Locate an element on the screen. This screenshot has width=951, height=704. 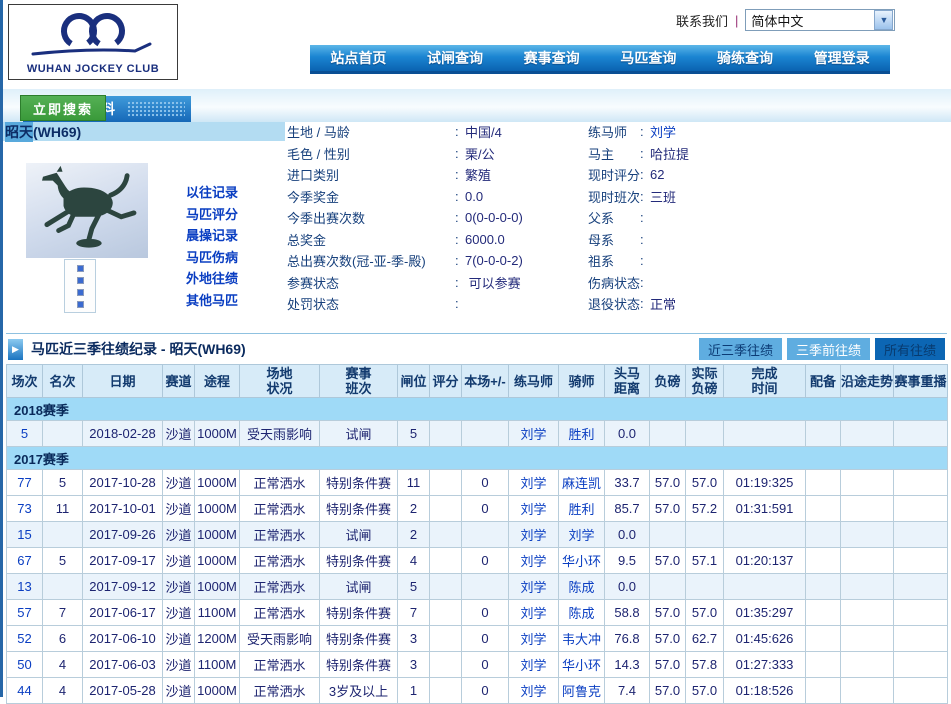
nav-item: 管理登录 is located at coordinates (841, 58).